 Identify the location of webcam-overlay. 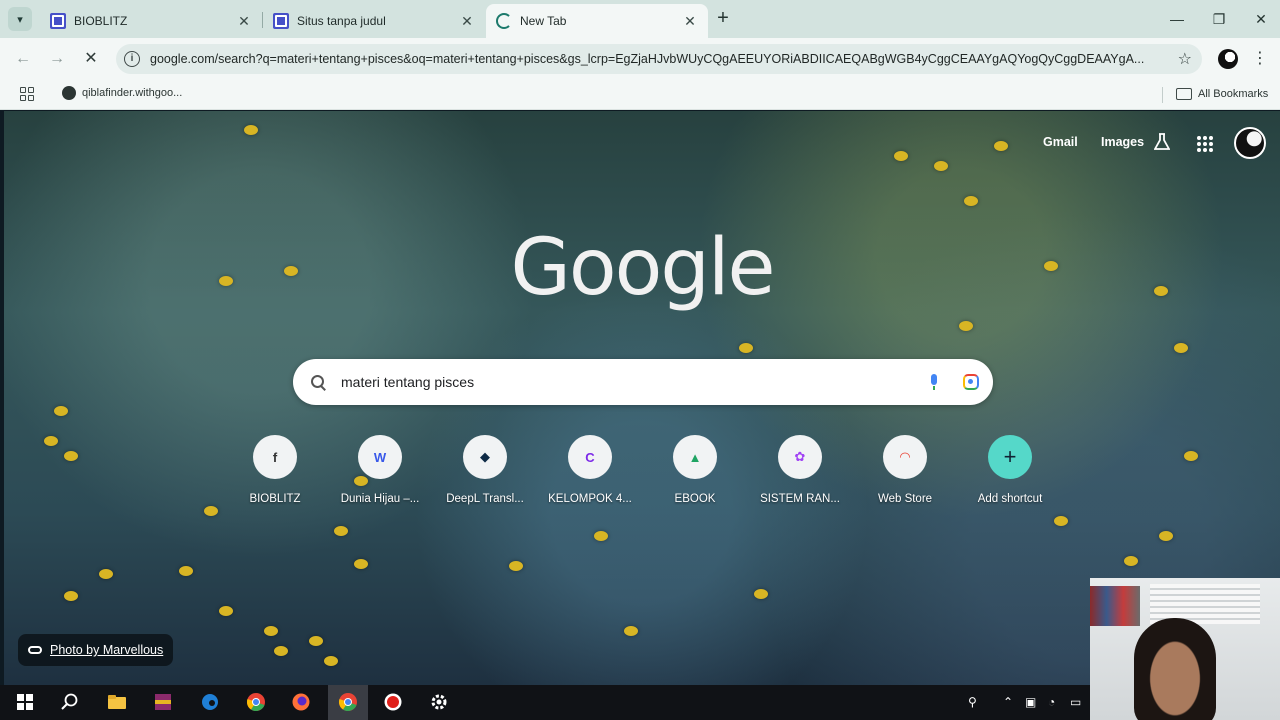
(1185, 649).